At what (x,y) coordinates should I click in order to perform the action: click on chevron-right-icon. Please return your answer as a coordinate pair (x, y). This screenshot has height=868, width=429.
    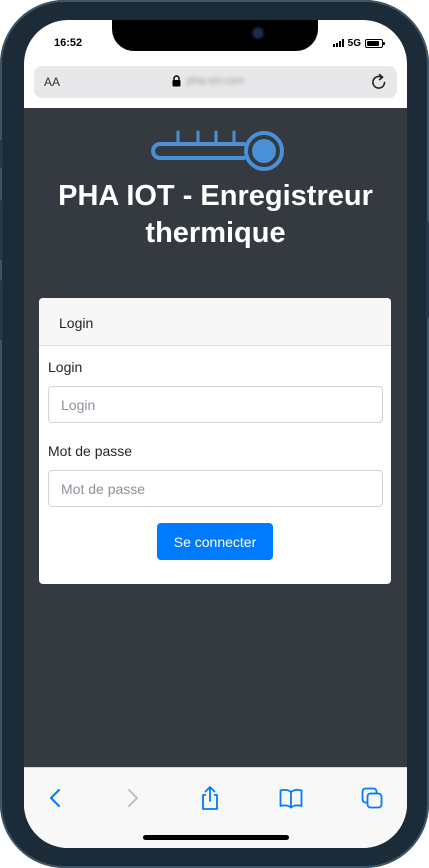
    Looking at the image, I should click on (133, 798).